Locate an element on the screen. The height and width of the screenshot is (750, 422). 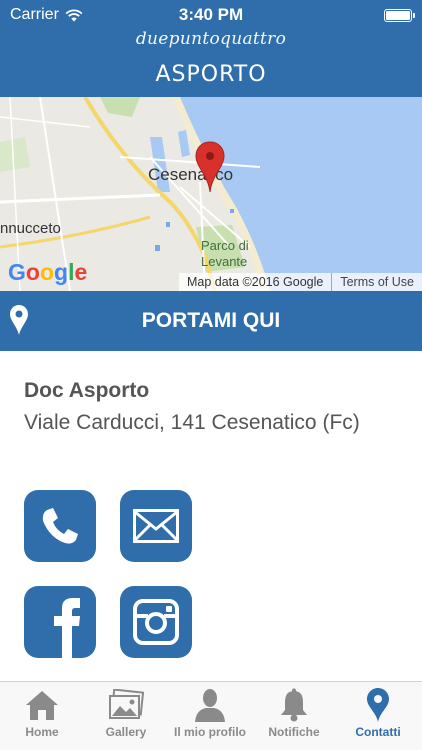
email-button is located at coordinates (156, 526).